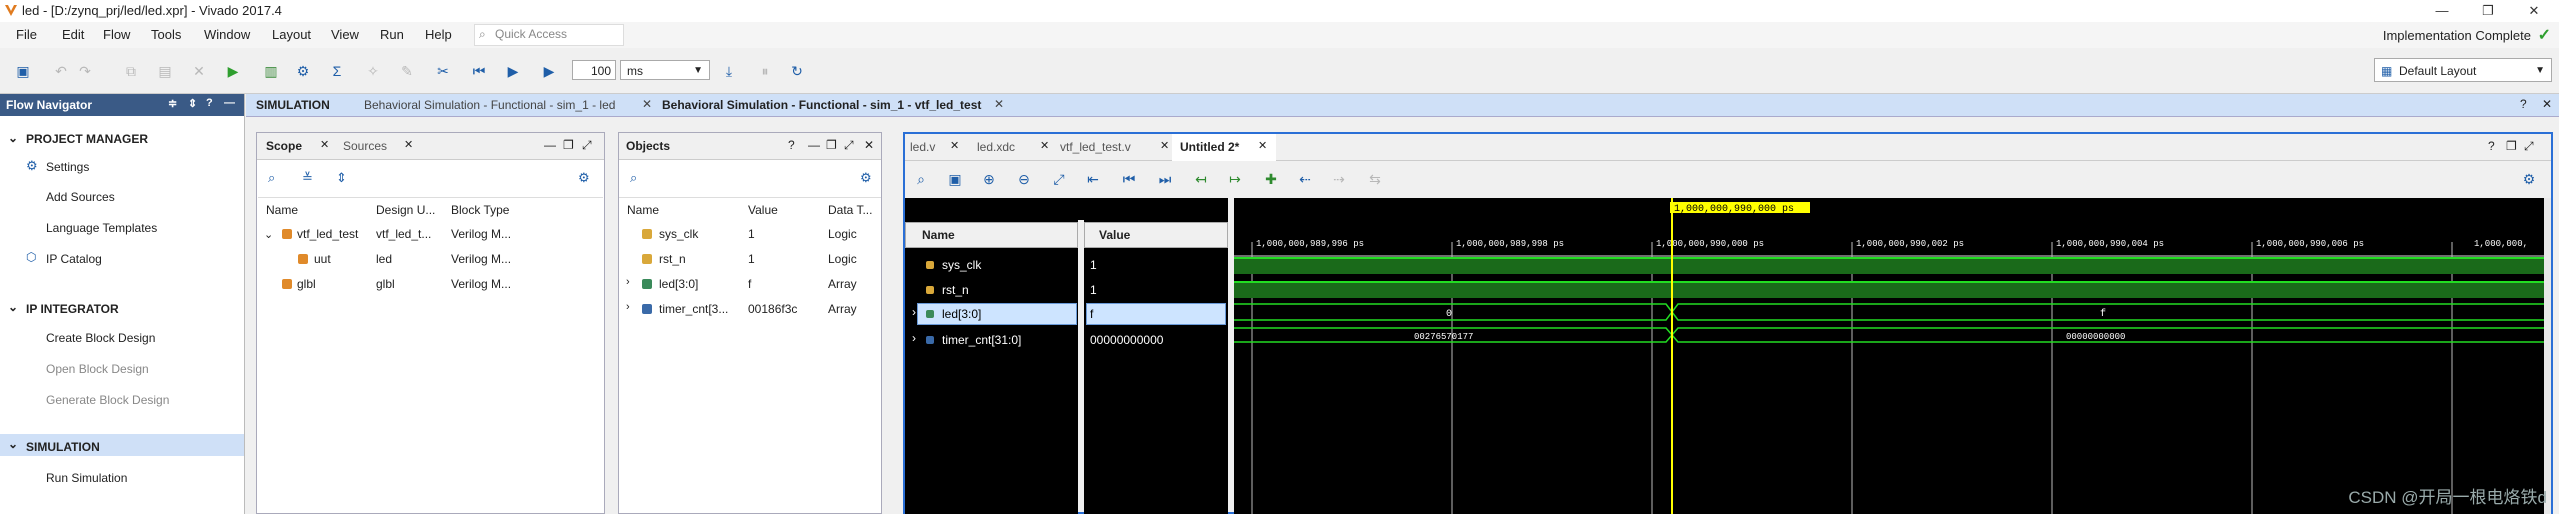 The height and width of the screenshot is (514, 2559). Describe the element at coordinates (1375, 179) in the screenshot. I see `swap-cursors-icon: ⇆` at that location.